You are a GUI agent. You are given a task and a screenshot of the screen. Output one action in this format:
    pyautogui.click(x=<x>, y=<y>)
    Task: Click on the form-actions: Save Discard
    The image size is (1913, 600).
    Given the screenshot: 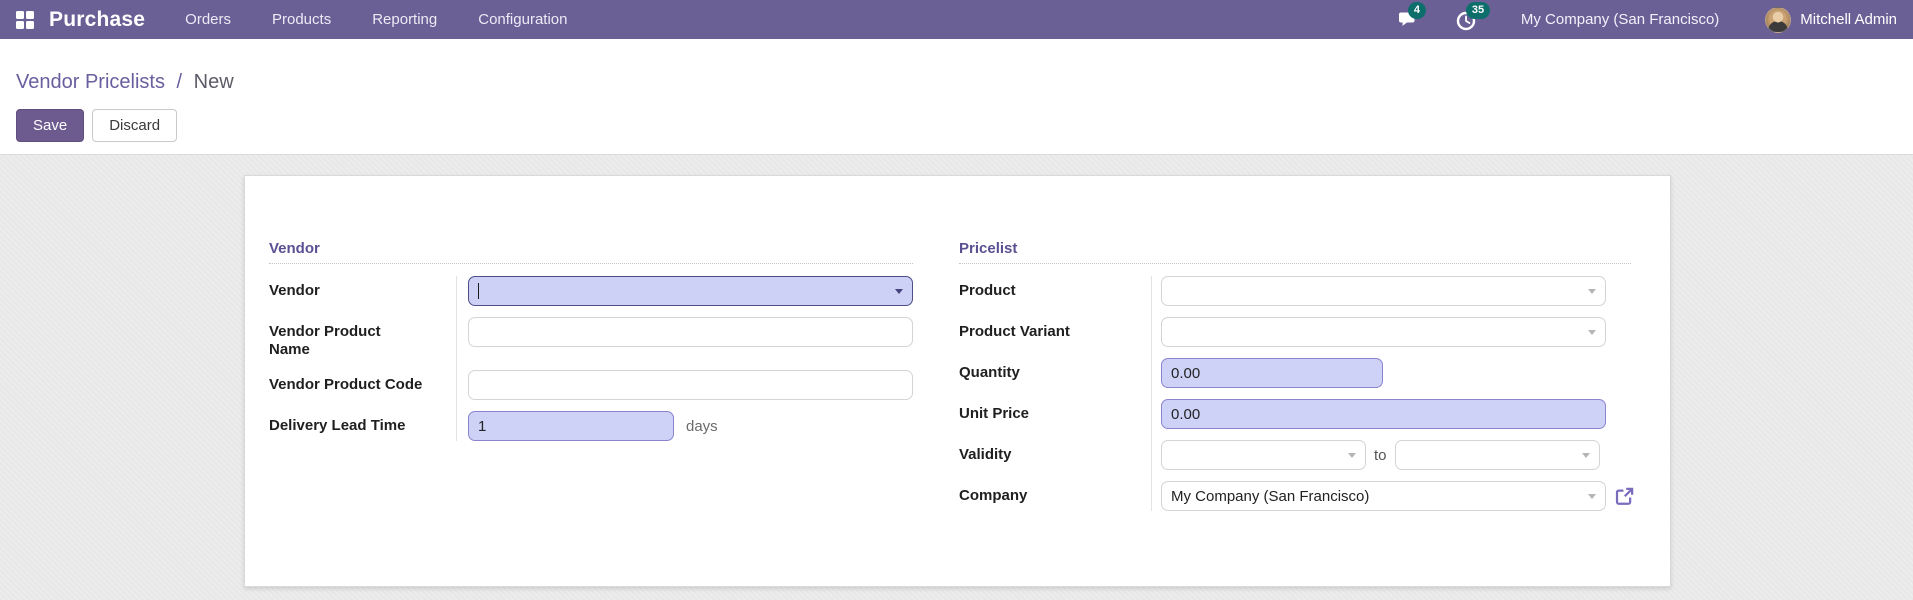 What is the action you would take?
    pyautogui.click(x=956, y=125)
    